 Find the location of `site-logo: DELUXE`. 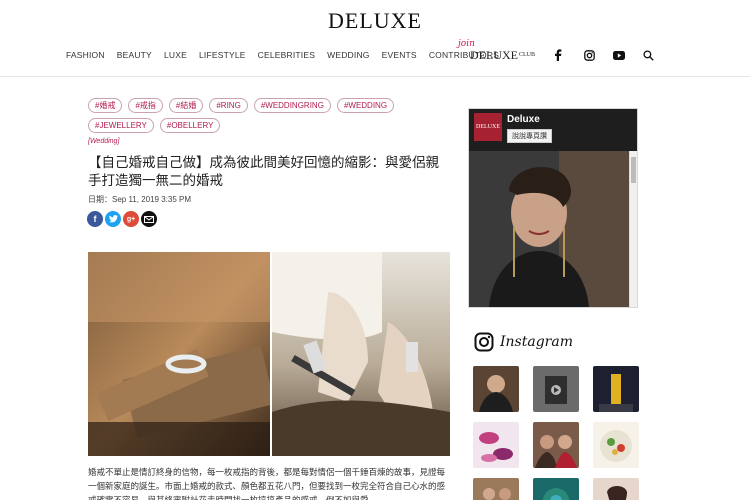

site-logo: DELUXE is located at coordinates (375, 21).